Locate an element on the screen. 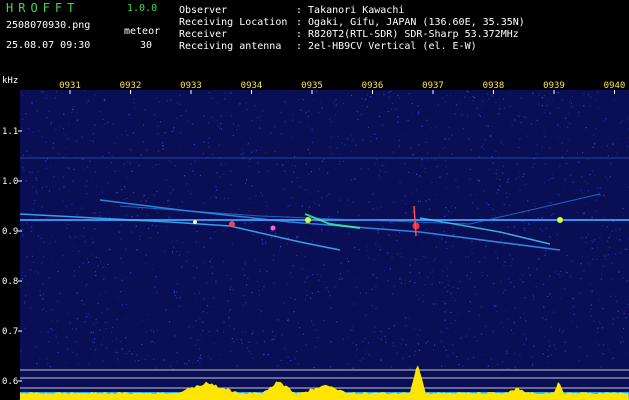  x-tick-label: 0936 is located at coordinates (373, 86).